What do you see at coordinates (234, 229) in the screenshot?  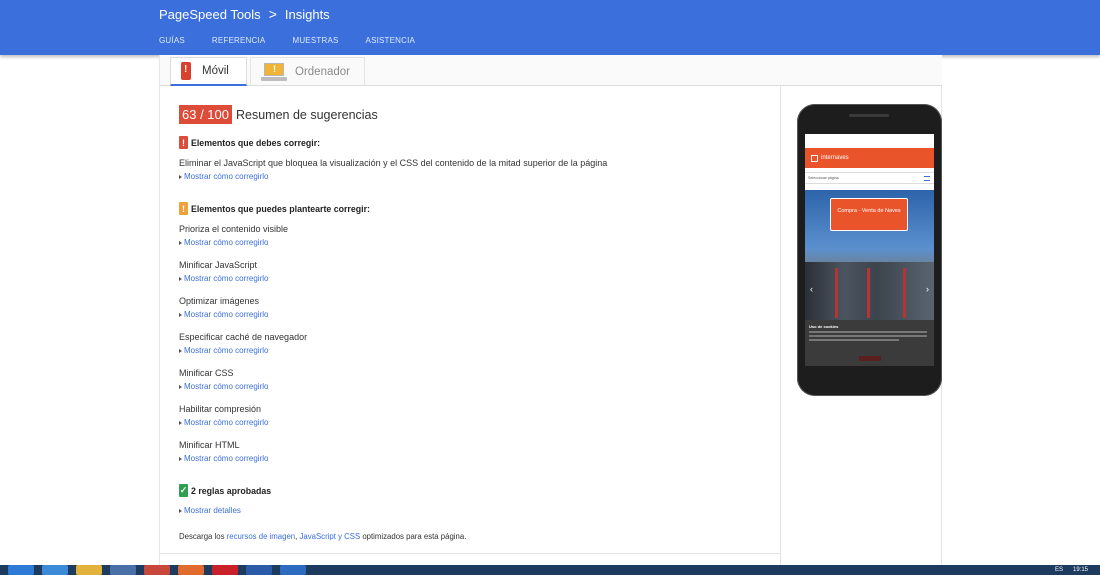 I see `rule-title: Prioriza el contenido visible` at bounding box center [234, 229].